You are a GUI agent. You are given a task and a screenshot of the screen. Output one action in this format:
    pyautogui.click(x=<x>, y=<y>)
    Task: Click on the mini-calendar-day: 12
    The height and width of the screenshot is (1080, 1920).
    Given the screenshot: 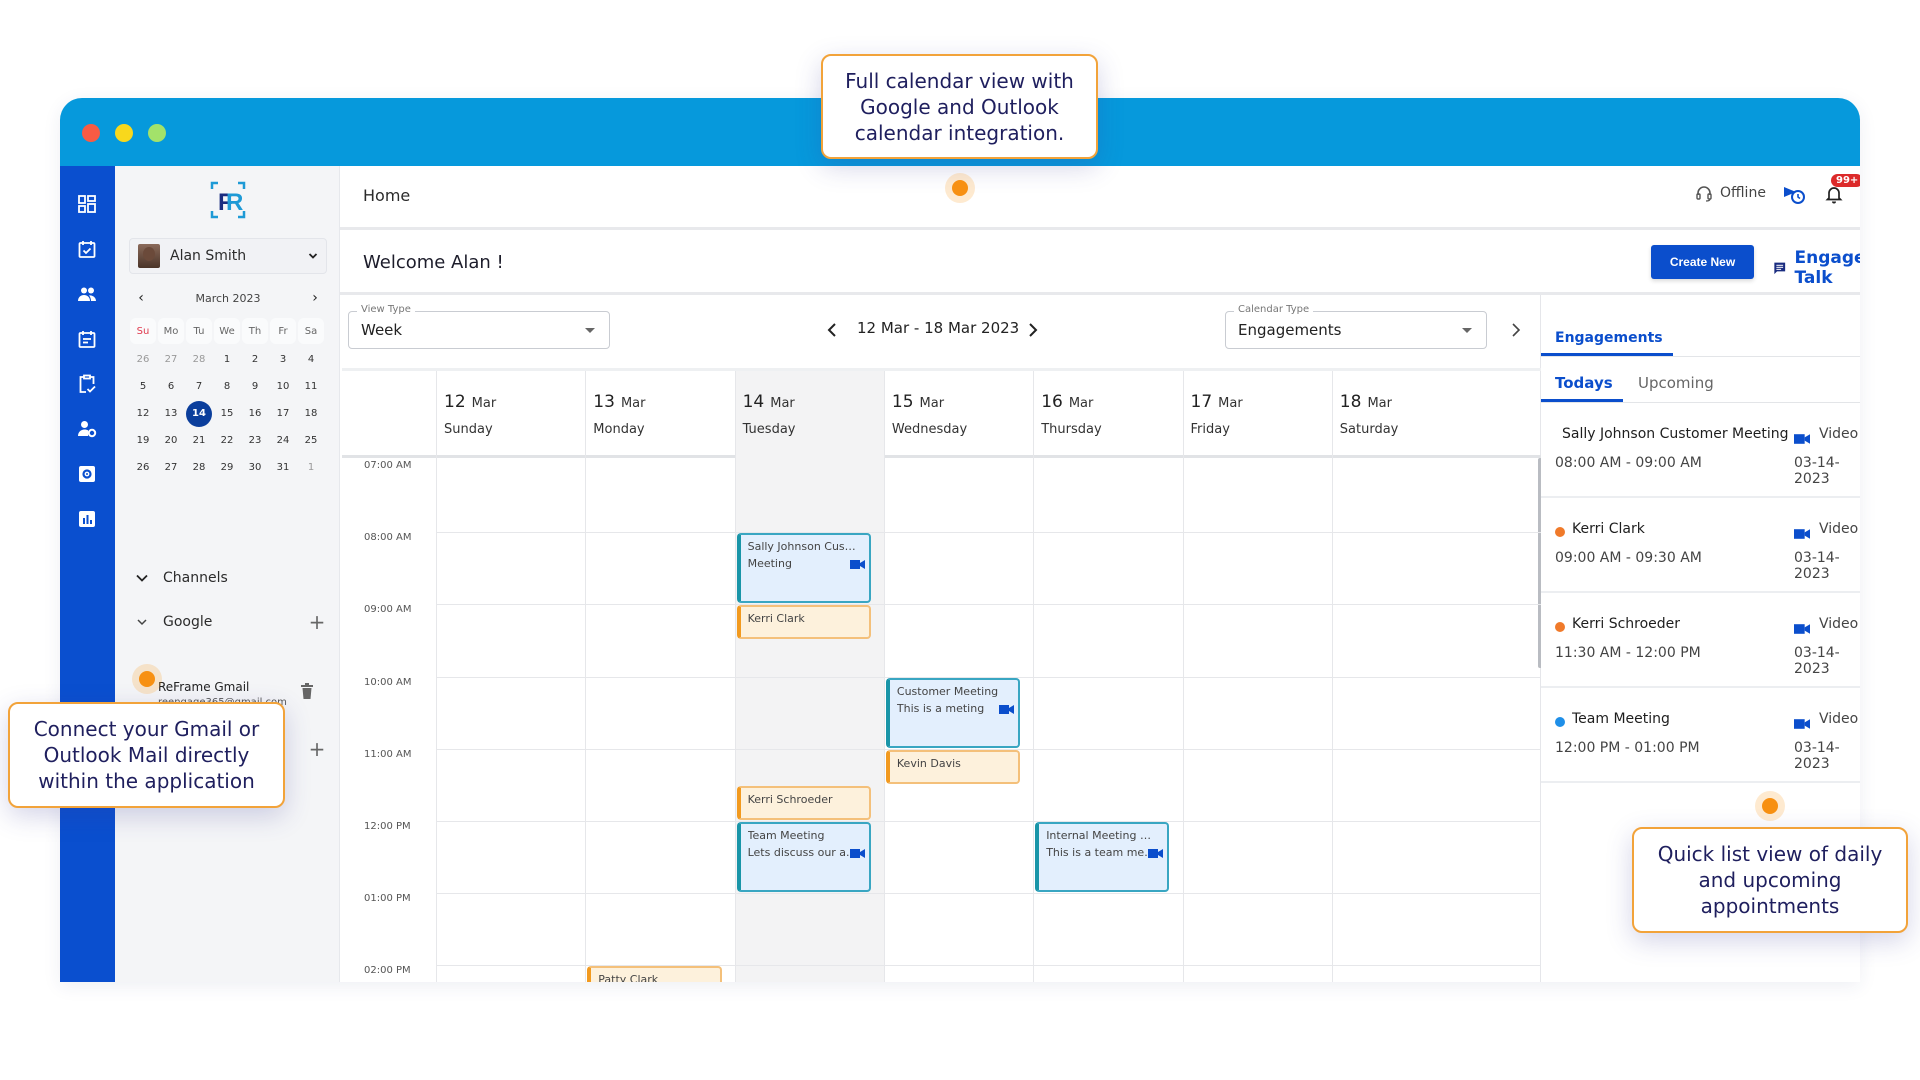 What is the action you would take?
    pyautogui.click(x=143, y=413)
    